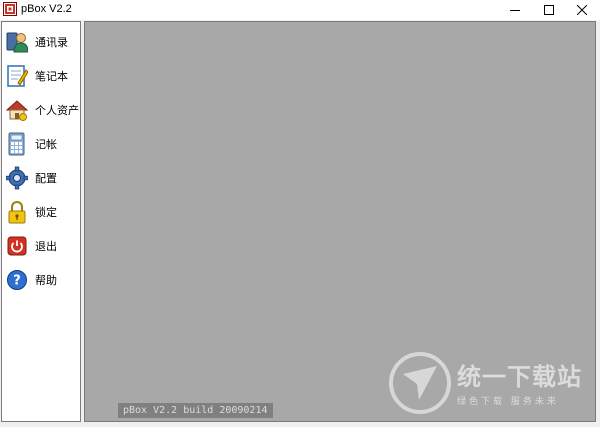 This screenshot has width=600, height=427. I want to click on sidebar-item-exit: 退出, so click(43, 246).